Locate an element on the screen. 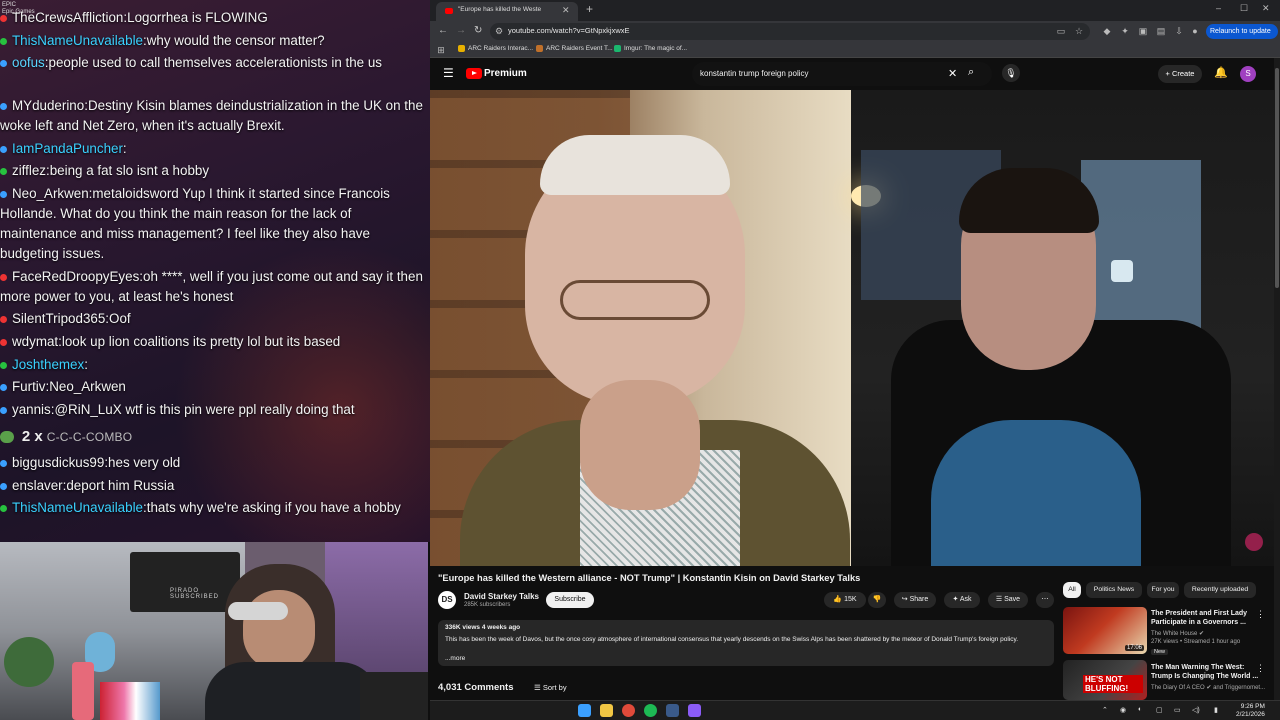 The height and width of the screenshot is (720, 1280). site-info-icon: ⚙ is located at coordinates (499, 31).